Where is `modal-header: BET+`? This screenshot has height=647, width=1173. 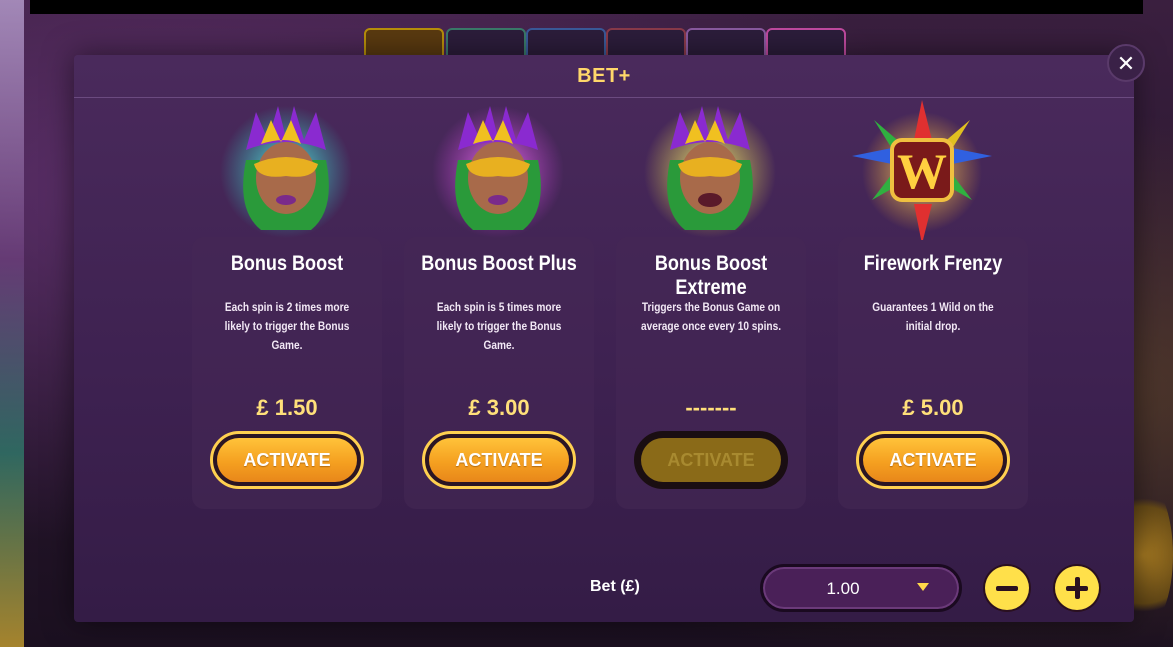
modal-header: BET+ is located at coordinates (604, 76).